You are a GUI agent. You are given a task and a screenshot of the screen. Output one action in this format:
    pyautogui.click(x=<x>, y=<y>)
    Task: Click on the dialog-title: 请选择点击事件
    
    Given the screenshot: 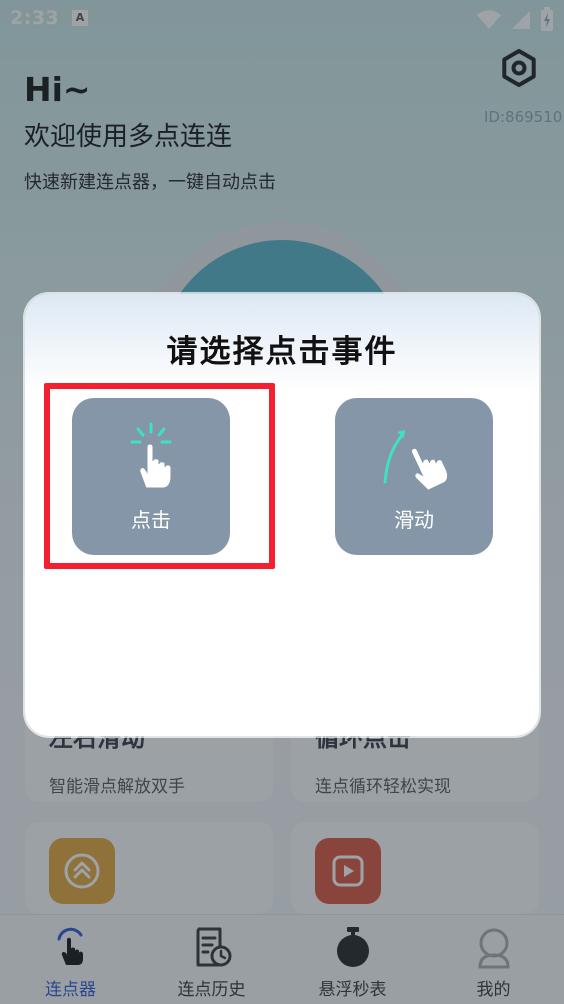 What is the action you would take?
    pyautogui.click(x=282, y=352)
    